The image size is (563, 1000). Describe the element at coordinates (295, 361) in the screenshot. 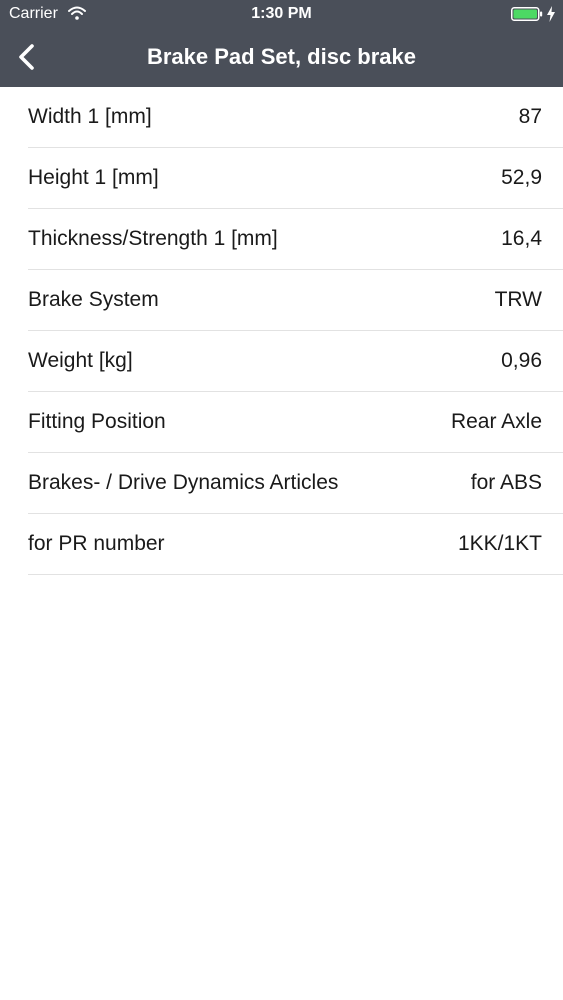

I see `spec-row-weight: Weight [kg] 0,96` at that location.